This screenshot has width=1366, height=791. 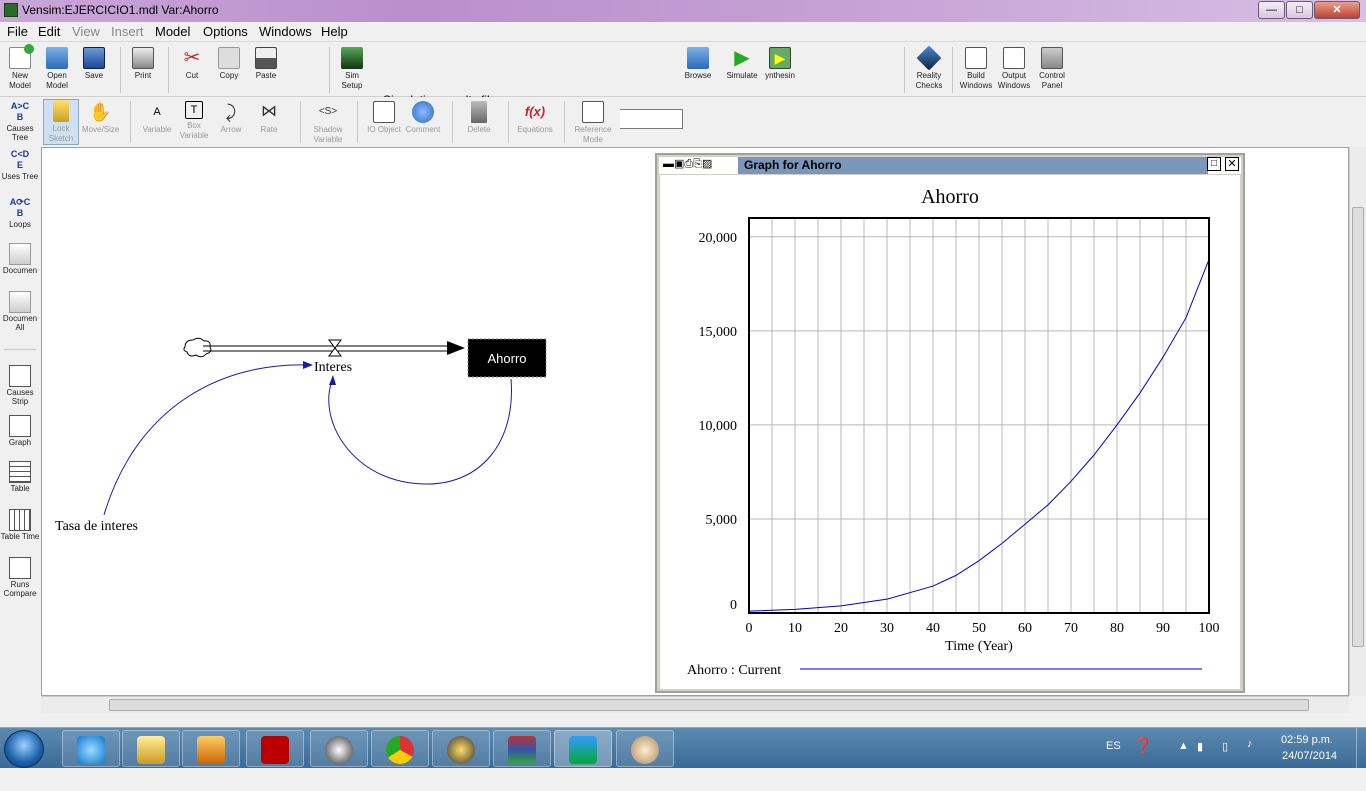 What do you see at coordinates (479, 112) in the screenshot?
I see `trash-icon` at bounding box center [479, 112].